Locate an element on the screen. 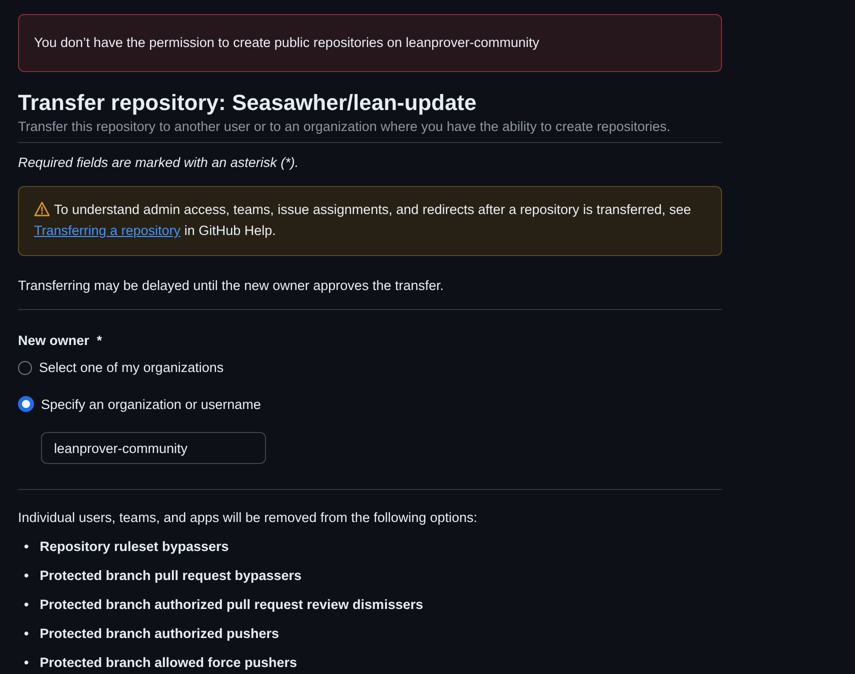 The image size is (855, 674). required-note: Required fields are marked with an asterisk (*). is located at coordinates (159, 162).